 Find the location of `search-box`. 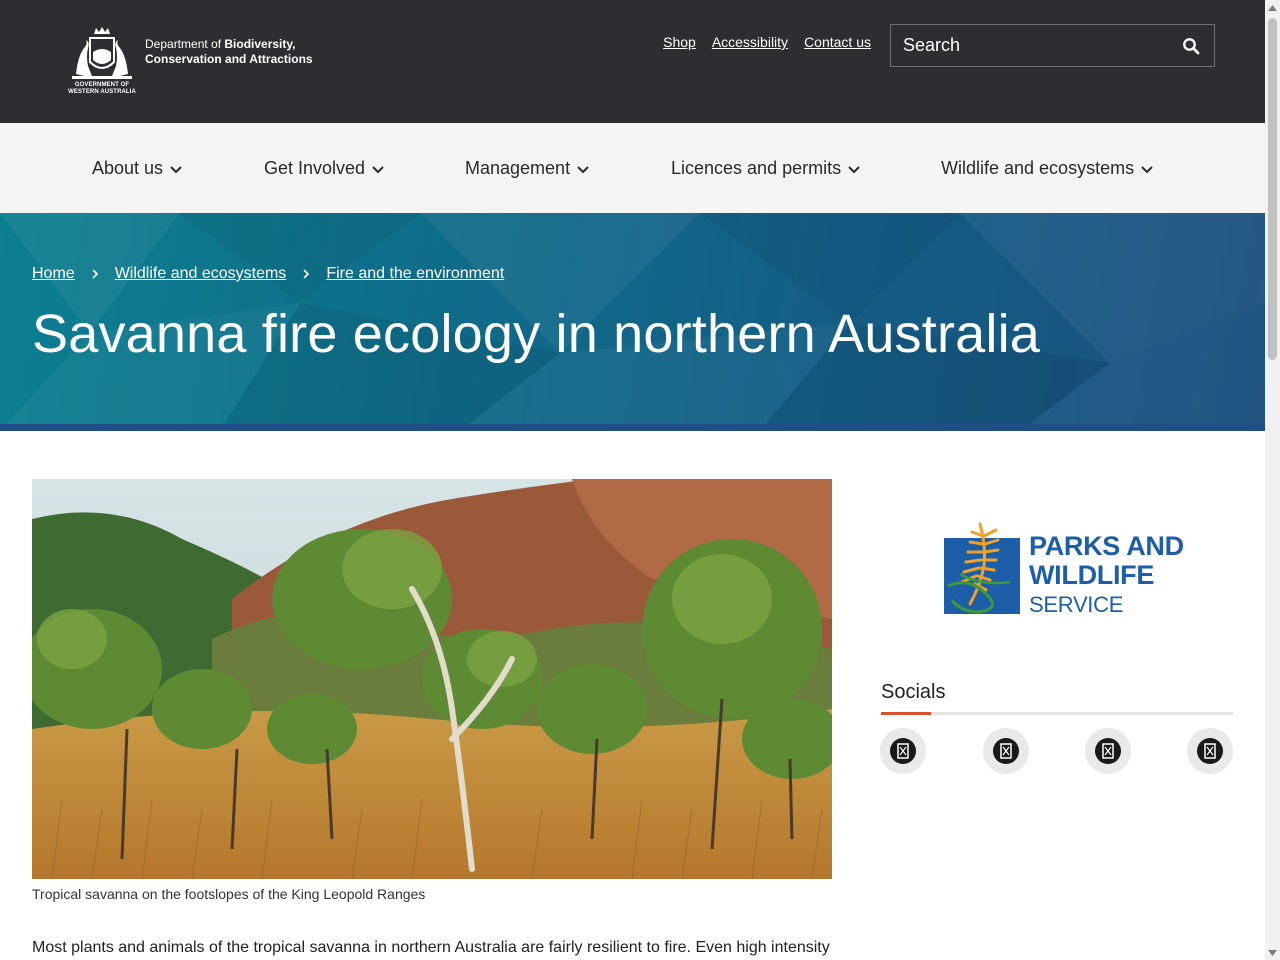

search-box is located at coordinates (1052, 45).